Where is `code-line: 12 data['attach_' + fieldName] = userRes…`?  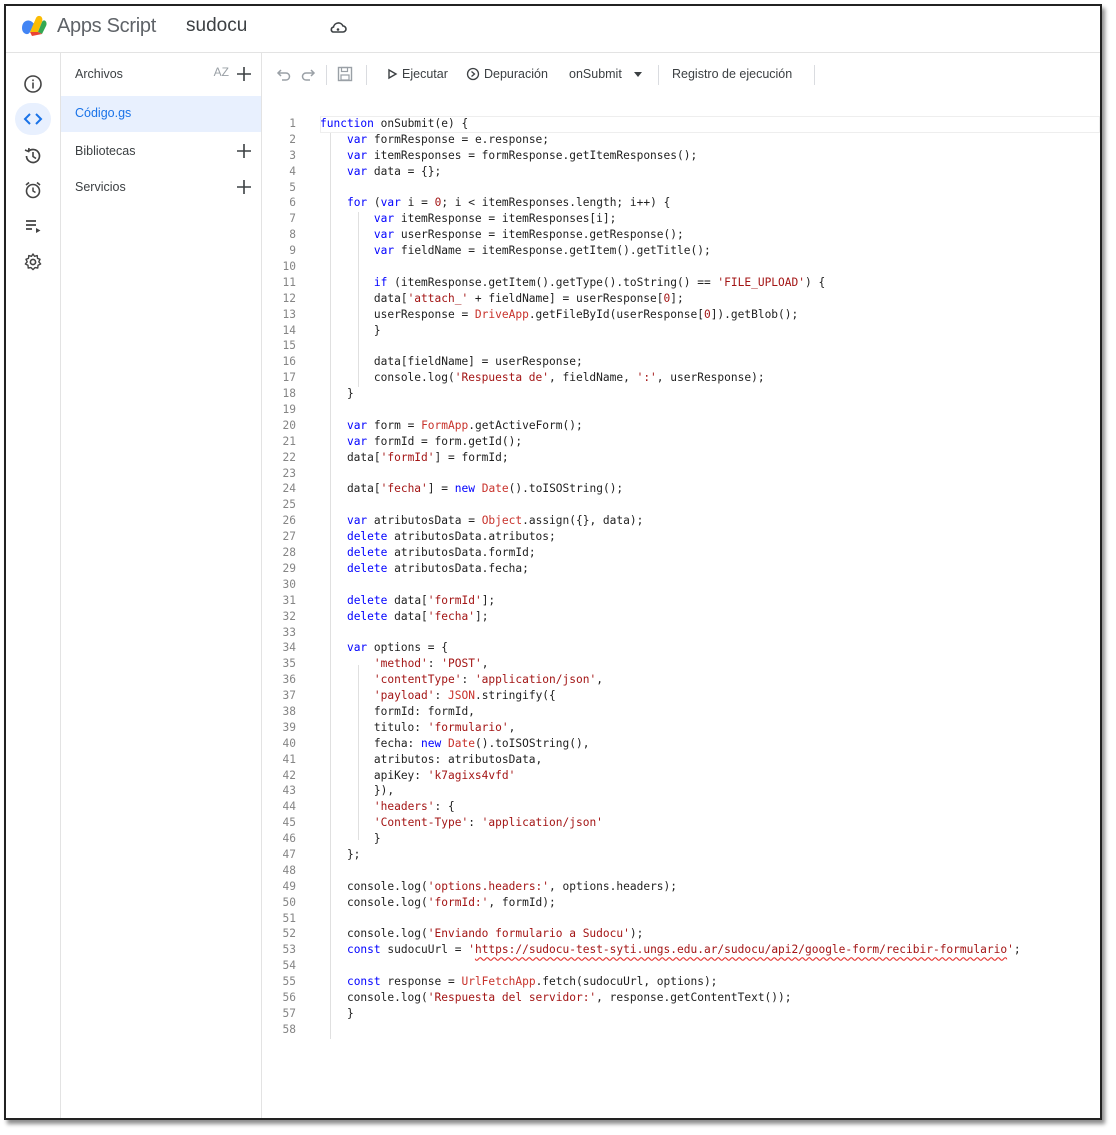 code-line: 12 data['attach_' + fieldName] = userRes… is located at coordinates (646, 299).